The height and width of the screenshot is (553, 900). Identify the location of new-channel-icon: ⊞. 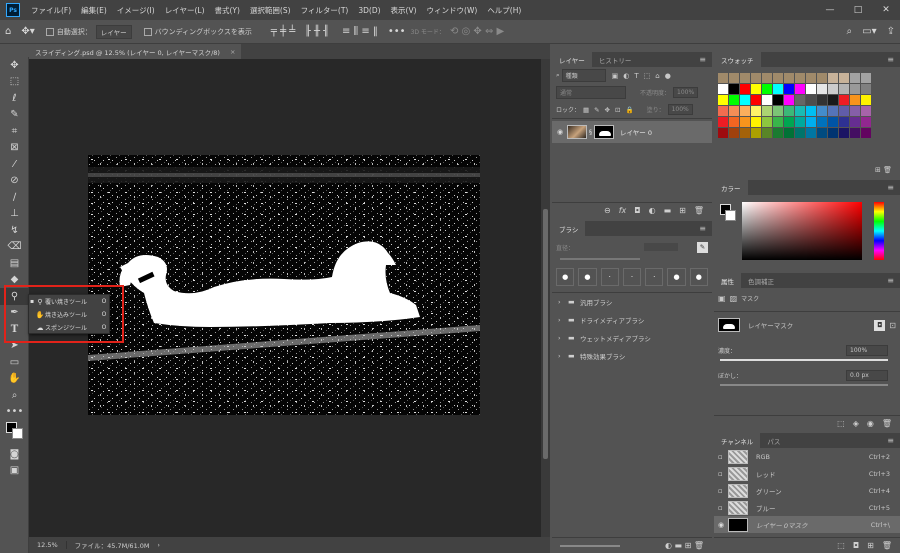
(870, 545).